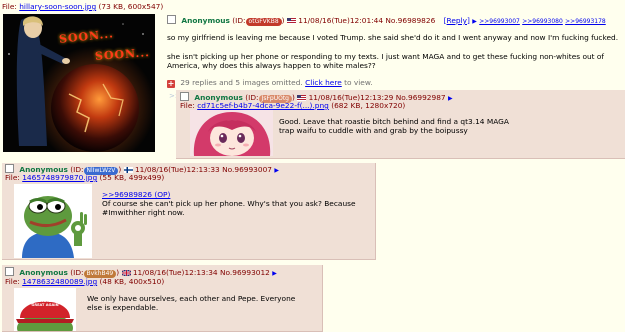 This screenshot has width=625, height=332. What do you see at coordinates (205, 20) in the screenshot?
I see `op-poster-name: Anonymous` at bounding box center [205, 20].